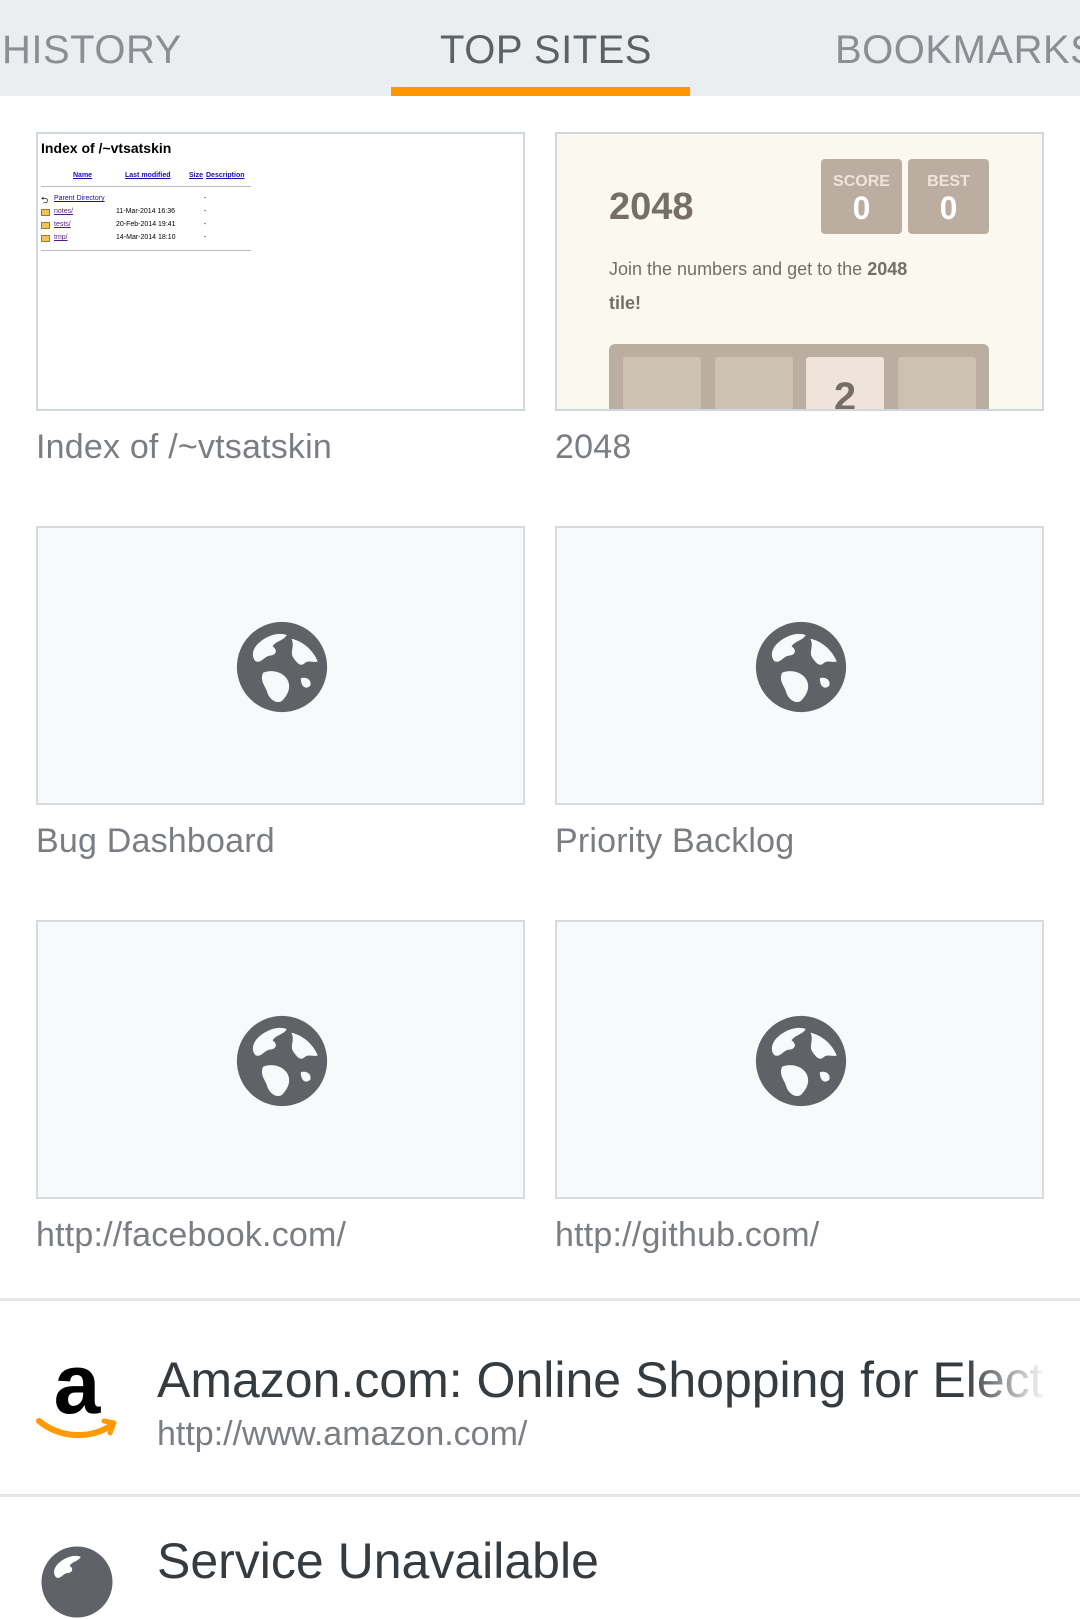 This screenshot has height=1619, width=1080. Describe the element at coordinates (146, 211) in the screenshot. I see `thumb-row-date: 11-Mar-2014 16:36` at that location.